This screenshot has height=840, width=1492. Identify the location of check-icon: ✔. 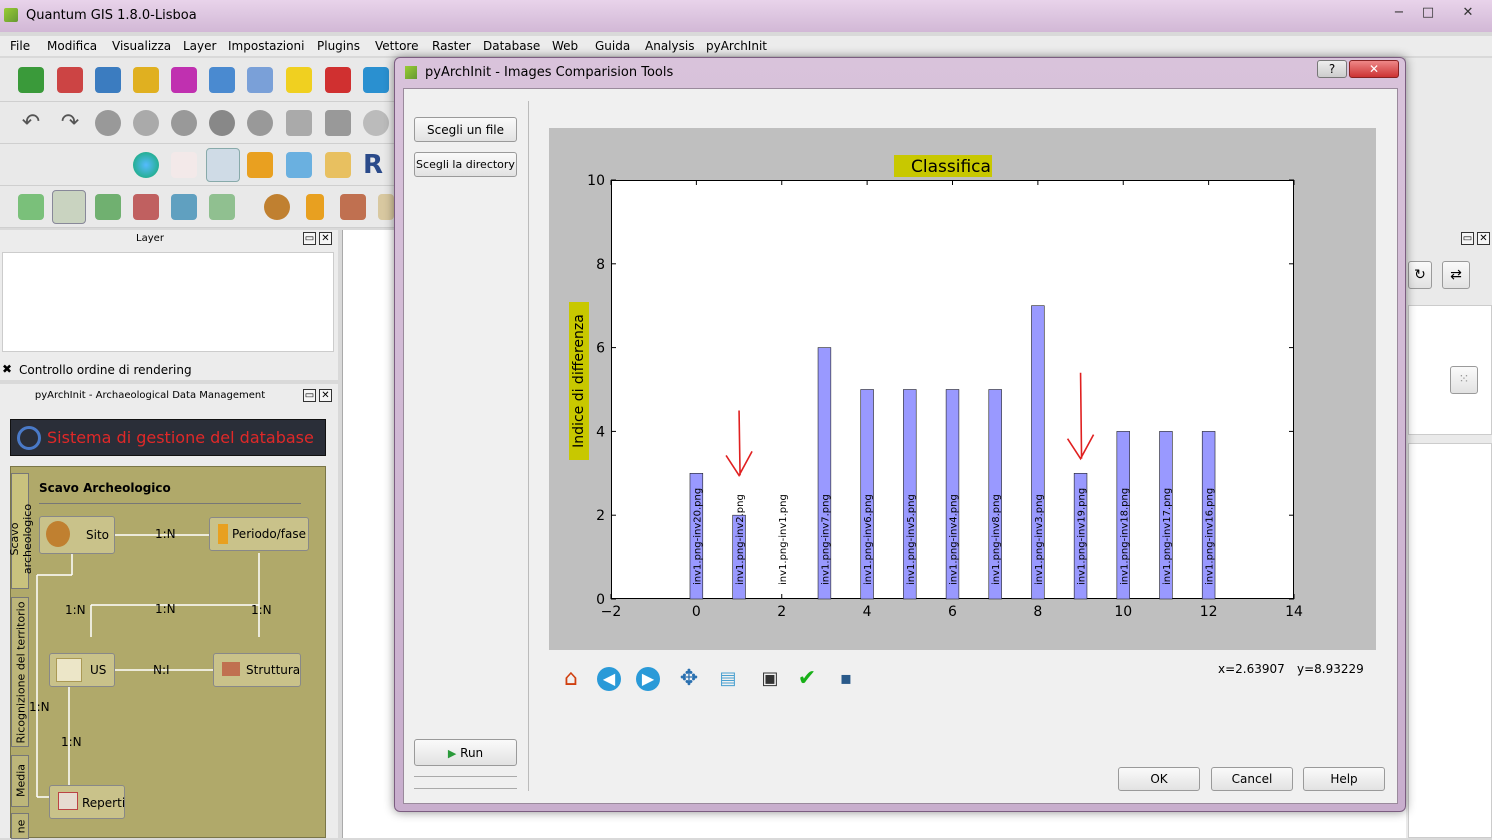
(807, 679).